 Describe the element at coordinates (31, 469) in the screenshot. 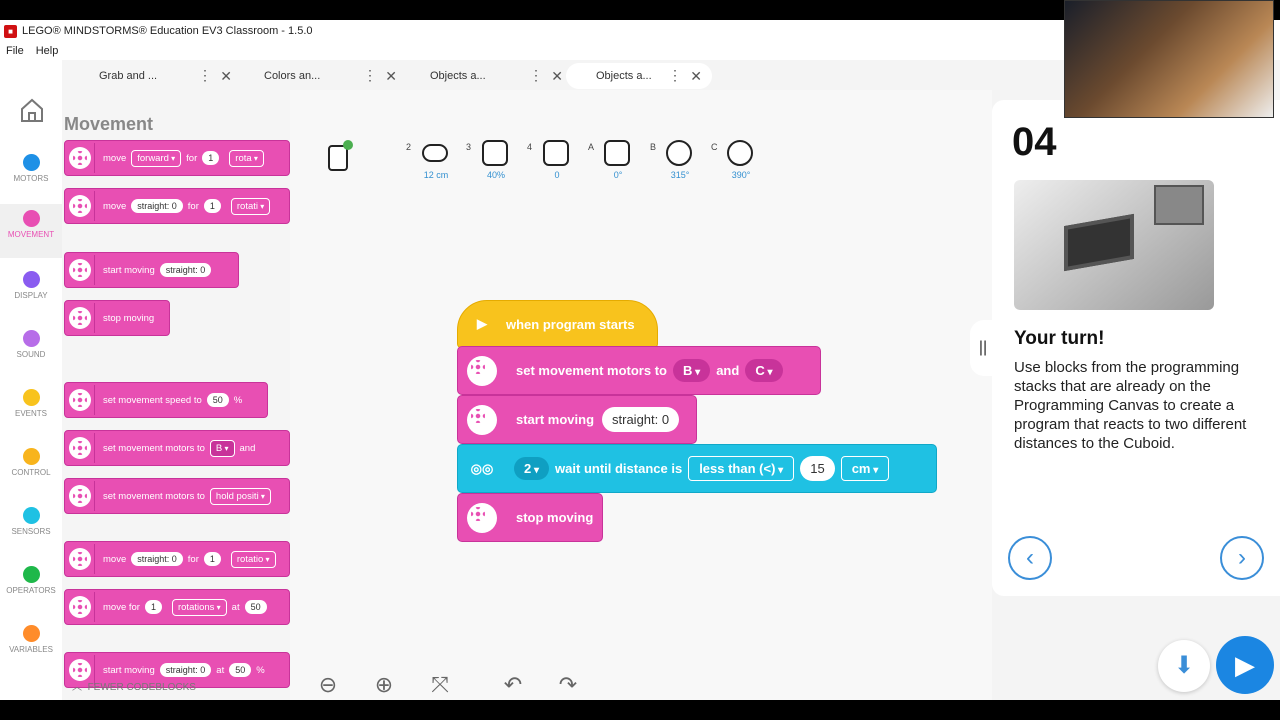

I see `category-control: CONTROL` at that location.